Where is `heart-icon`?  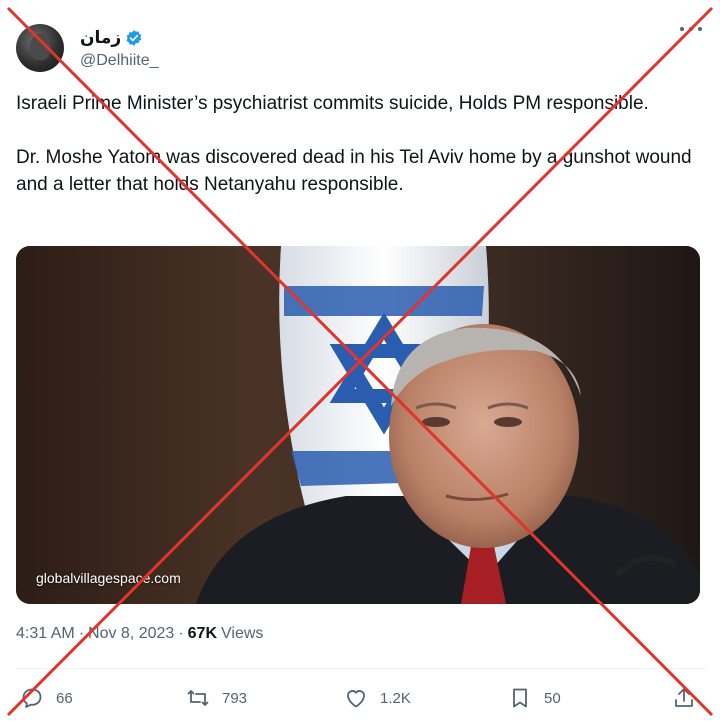 heart-icon is located at coordinates (356, 699).